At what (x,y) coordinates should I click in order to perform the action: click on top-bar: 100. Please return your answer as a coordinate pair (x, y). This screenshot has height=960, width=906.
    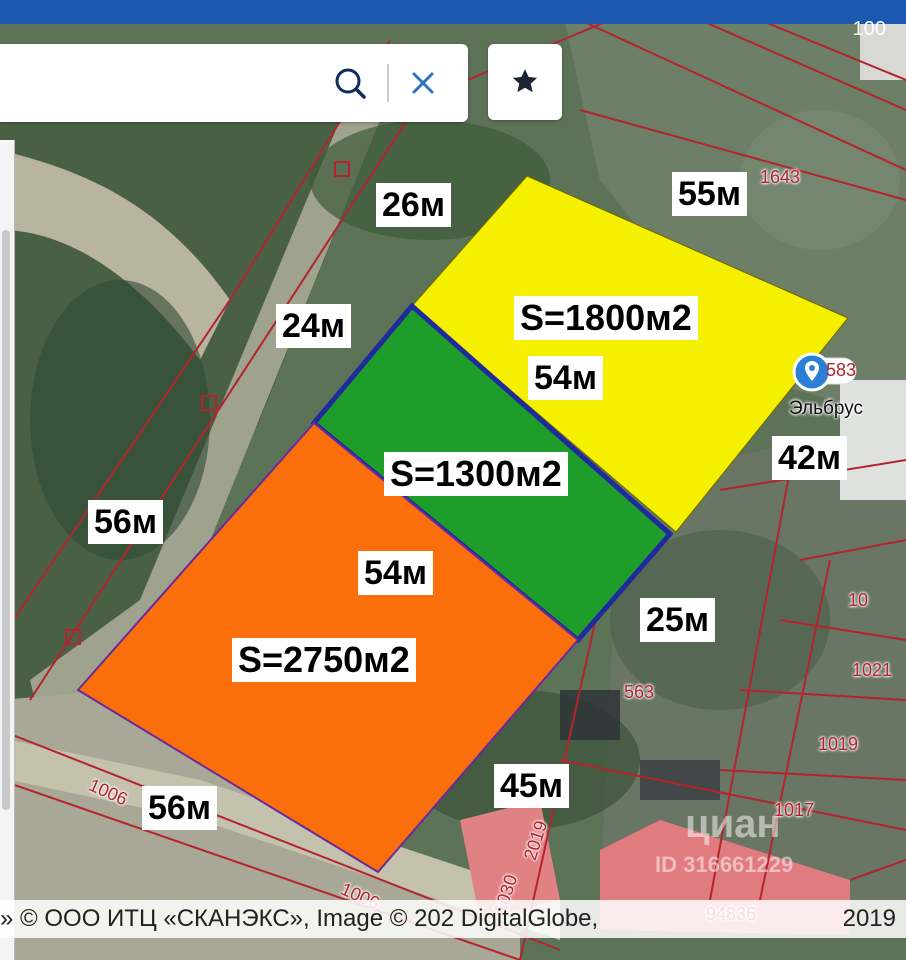
    Looking at the image, I should click on (453, 20).